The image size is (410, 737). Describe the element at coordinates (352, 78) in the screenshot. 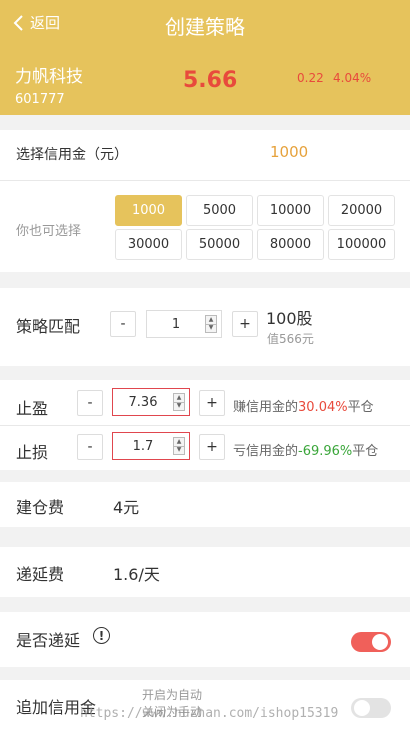

I see `price-change-pct: 4.04%` at that location.